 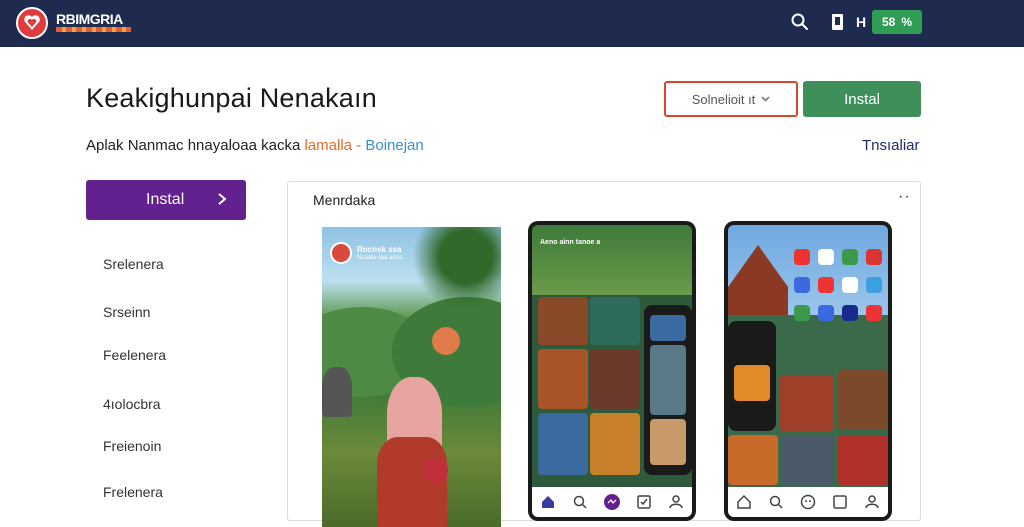 I want to click on phone-screen, so click(x=808, y=371).